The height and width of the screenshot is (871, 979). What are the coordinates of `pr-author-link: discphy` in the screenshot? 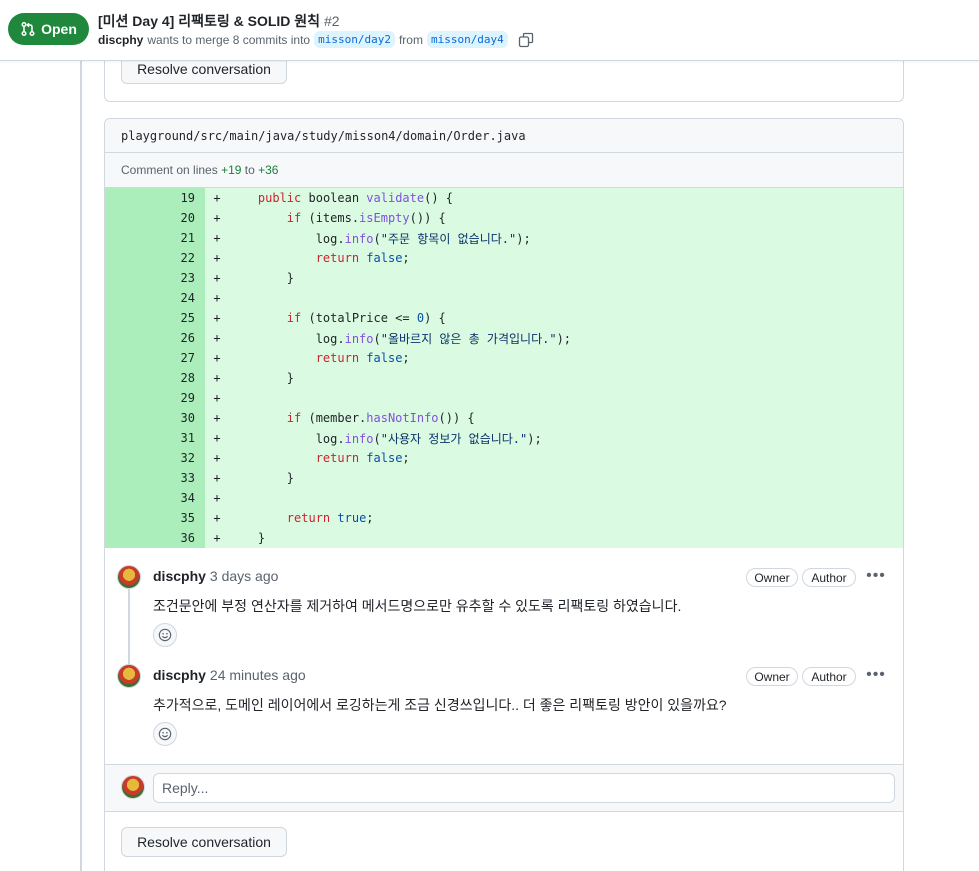 It's located at (120, 40).